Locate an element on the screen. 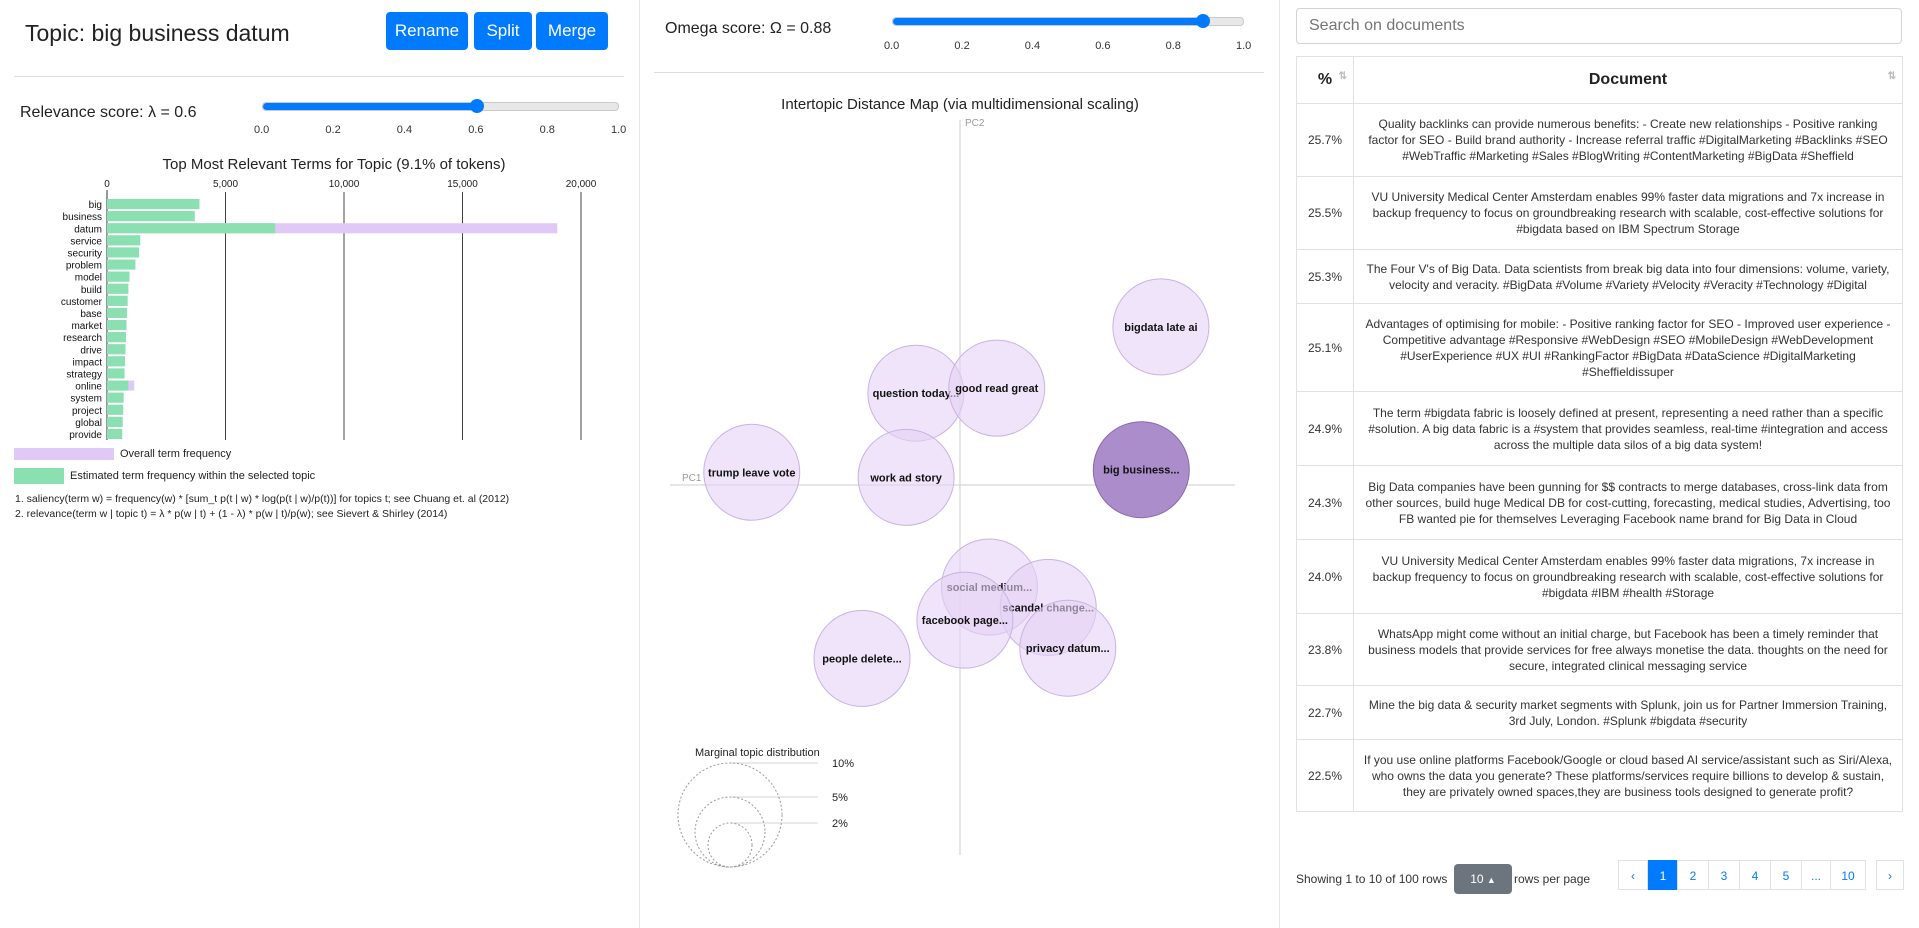 Image resolution: width=1919 pixels, height=928 pixels. omega-slider-thumb is located at coordinates (1202, 21).